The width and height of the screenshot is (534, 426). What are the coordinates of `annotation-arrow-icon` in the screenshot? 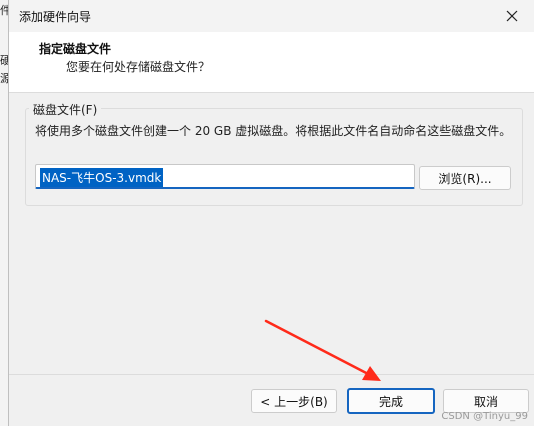 It's located at (322, 350).